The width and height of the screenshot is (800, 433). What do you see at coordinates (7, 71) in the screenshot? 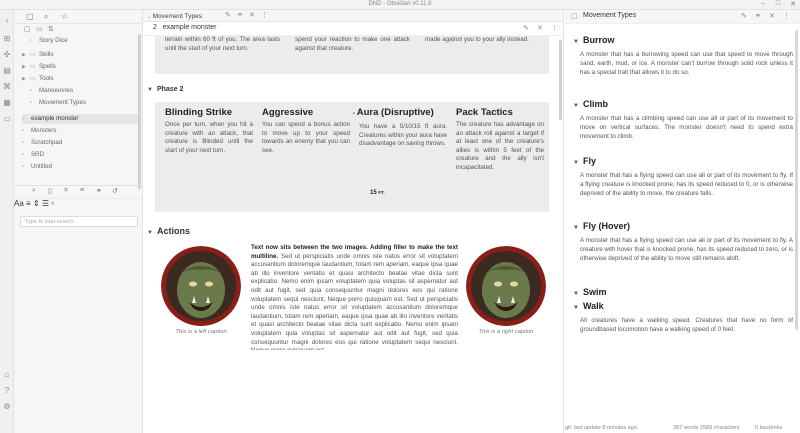
I see `daily-note-icon: ▤` at bounding box center [7, 71].